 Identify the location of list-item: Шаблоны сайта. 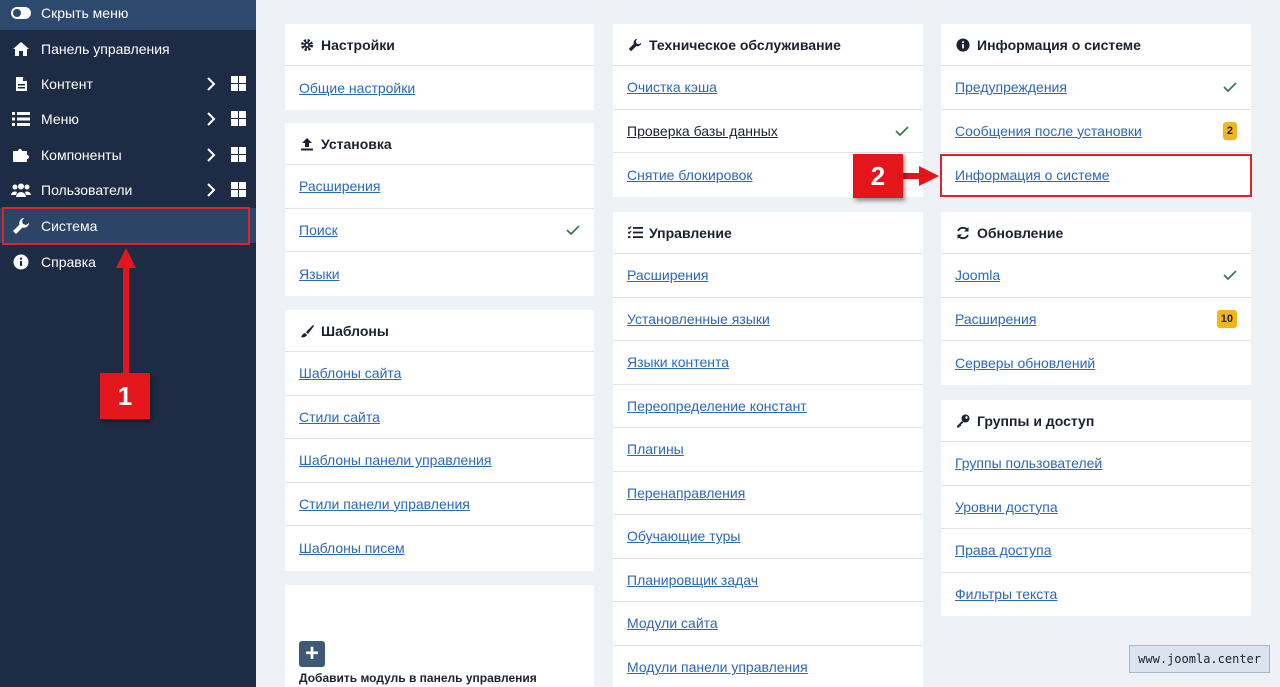
(439, 374).